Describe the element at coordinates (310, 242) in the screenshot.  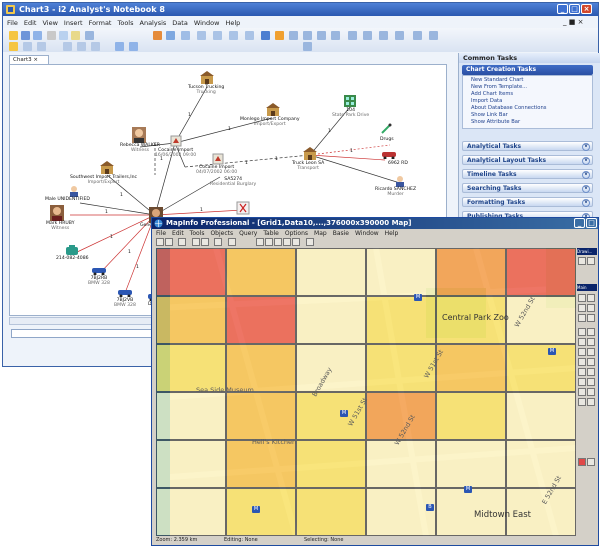
I see `help-icon` at that location.